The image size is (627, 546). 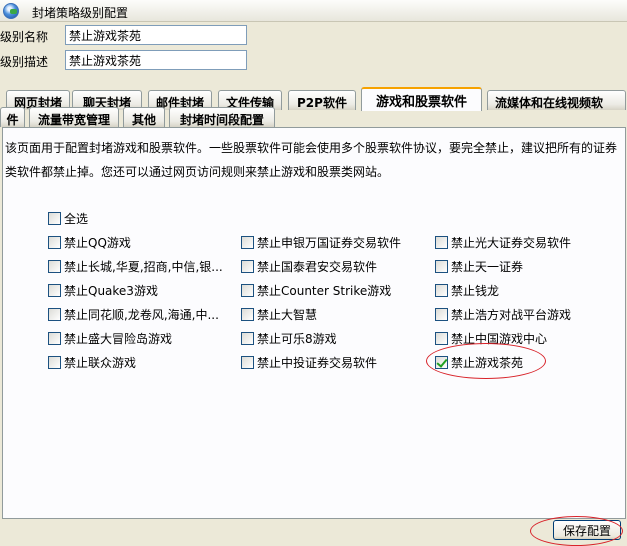 I want to click on checkbox-label: 禁止大智慧, so click(x=287, y=314).